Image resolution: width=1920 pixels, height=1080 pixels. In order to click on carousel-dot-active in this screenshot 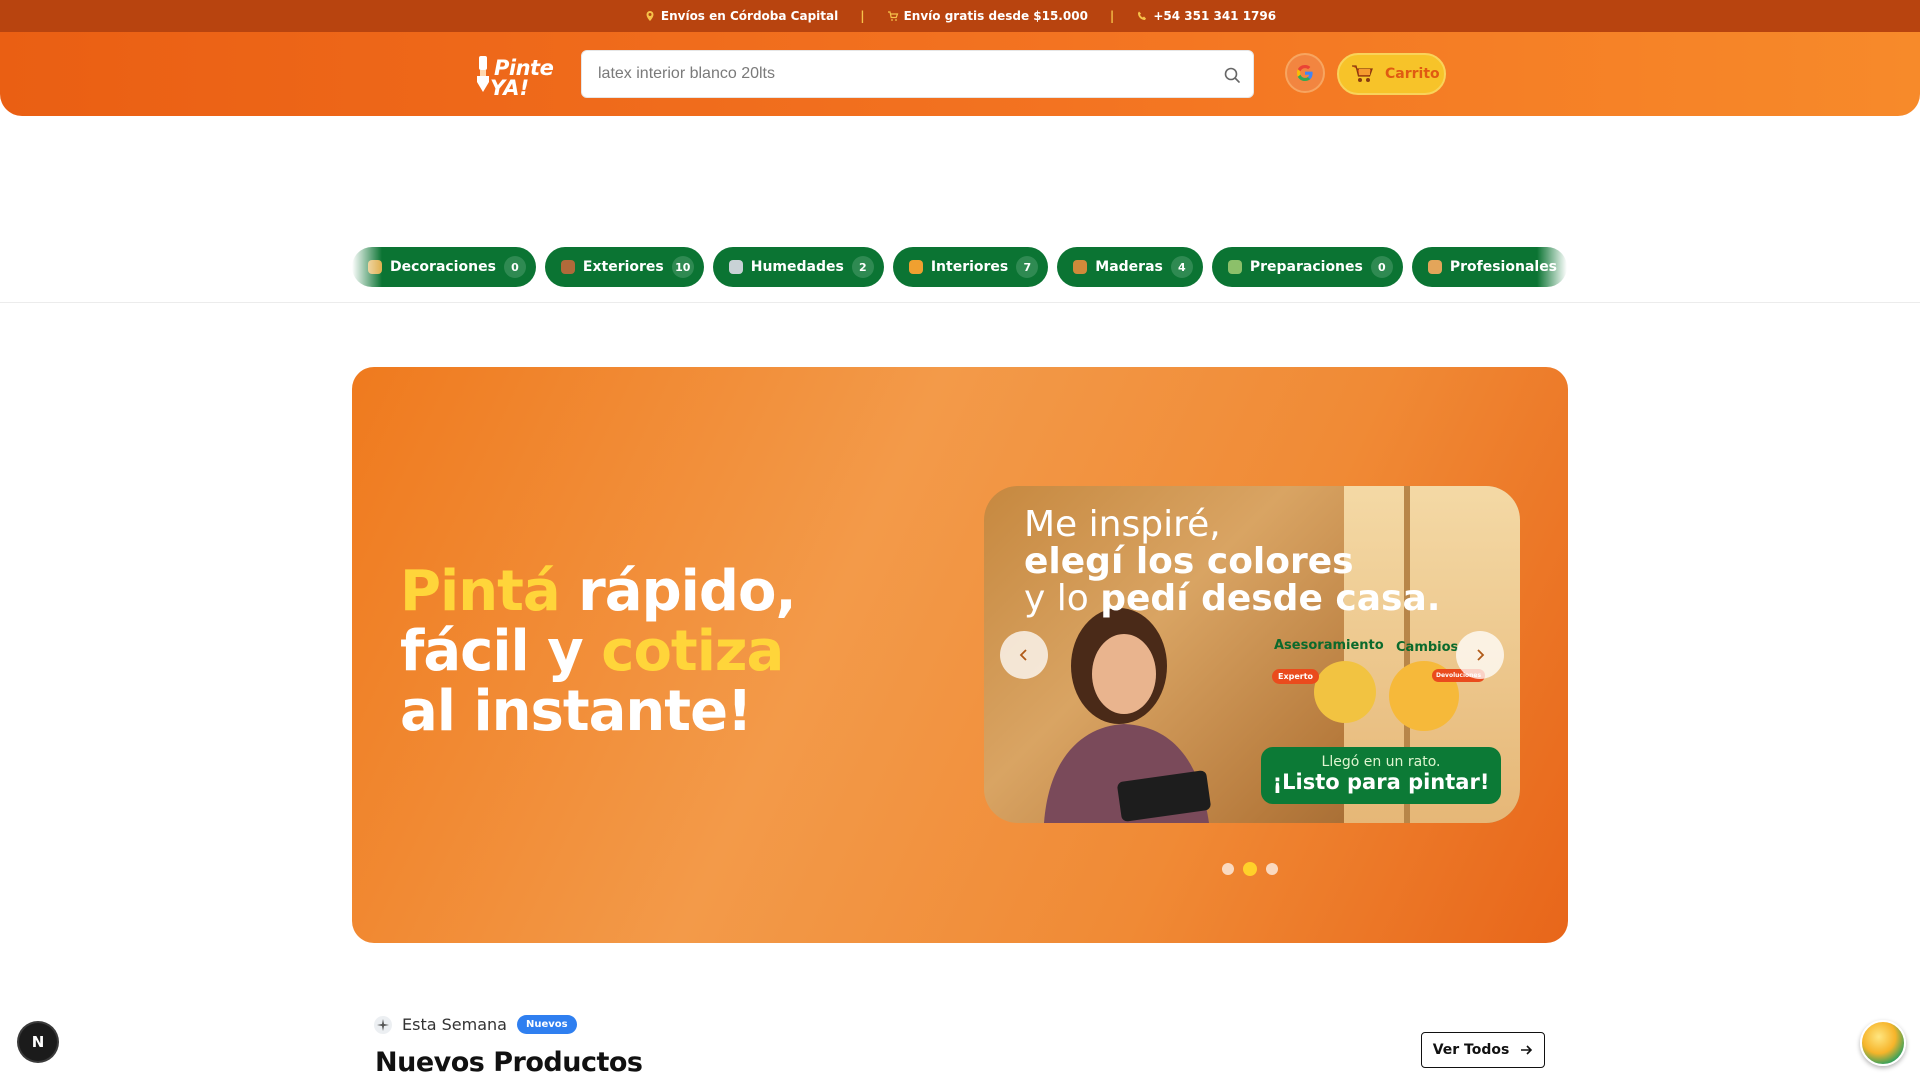, I will do `click(1250, 869)`.